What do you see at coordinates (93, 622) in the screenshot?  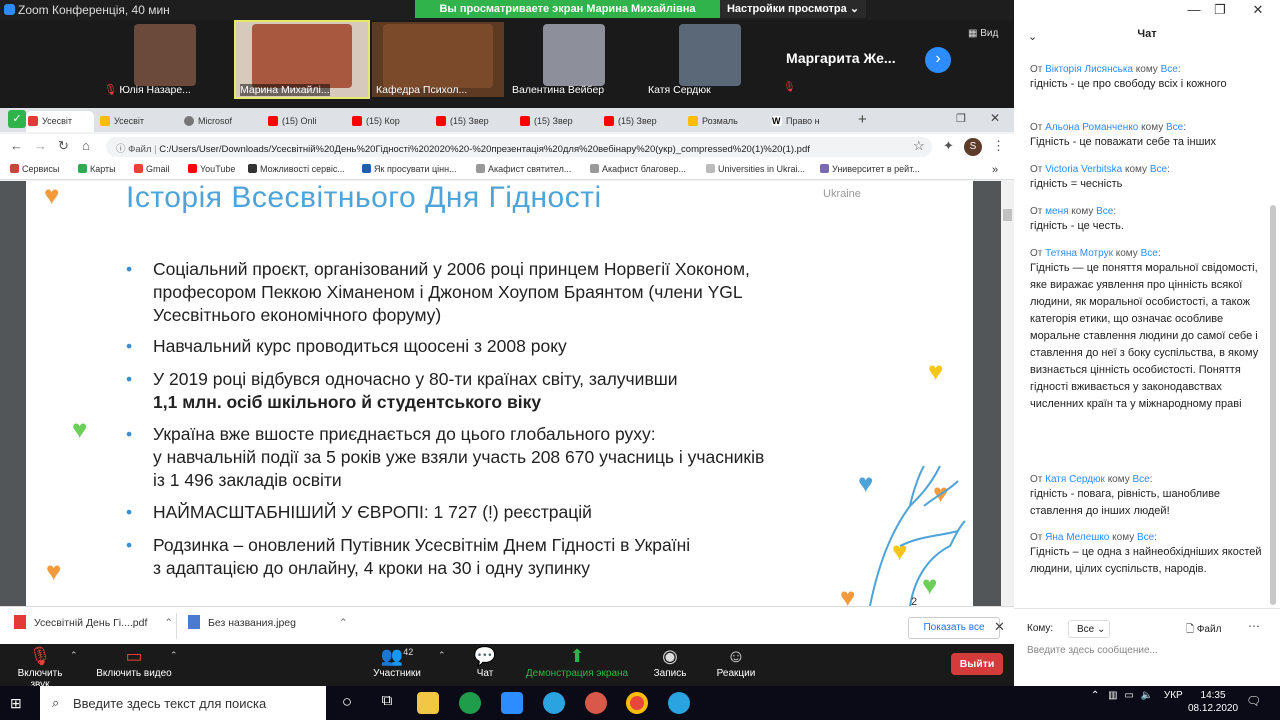 I see `download-item: Усесвітній День Гі....pdf ⌃` at bounding box center [93, 622].